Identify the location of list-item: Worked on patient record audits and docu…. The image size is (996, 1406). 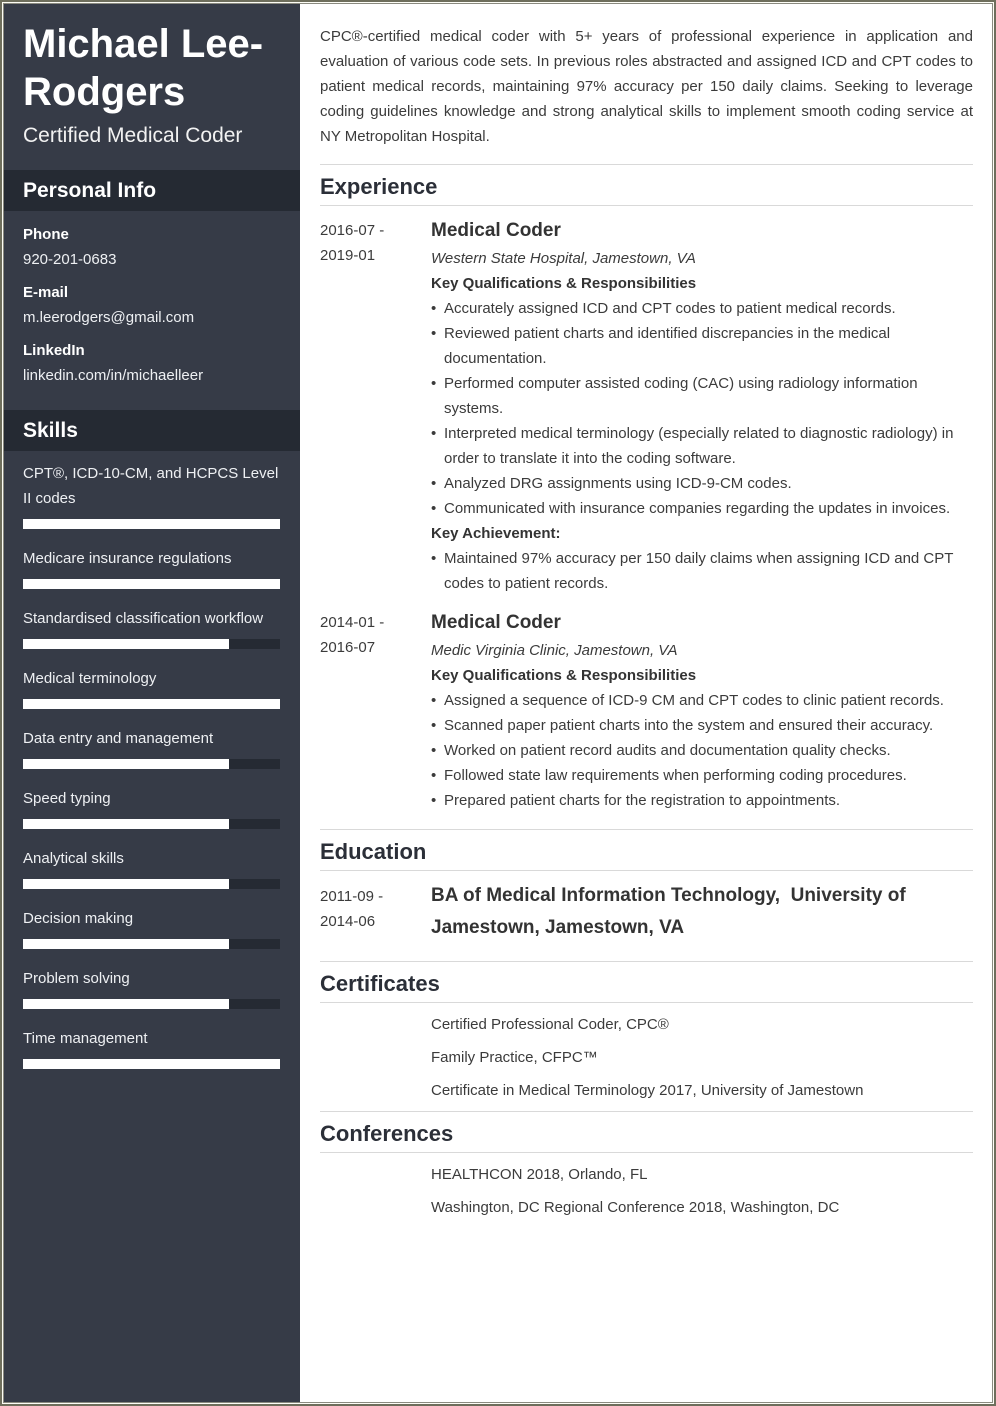
(702, 750).